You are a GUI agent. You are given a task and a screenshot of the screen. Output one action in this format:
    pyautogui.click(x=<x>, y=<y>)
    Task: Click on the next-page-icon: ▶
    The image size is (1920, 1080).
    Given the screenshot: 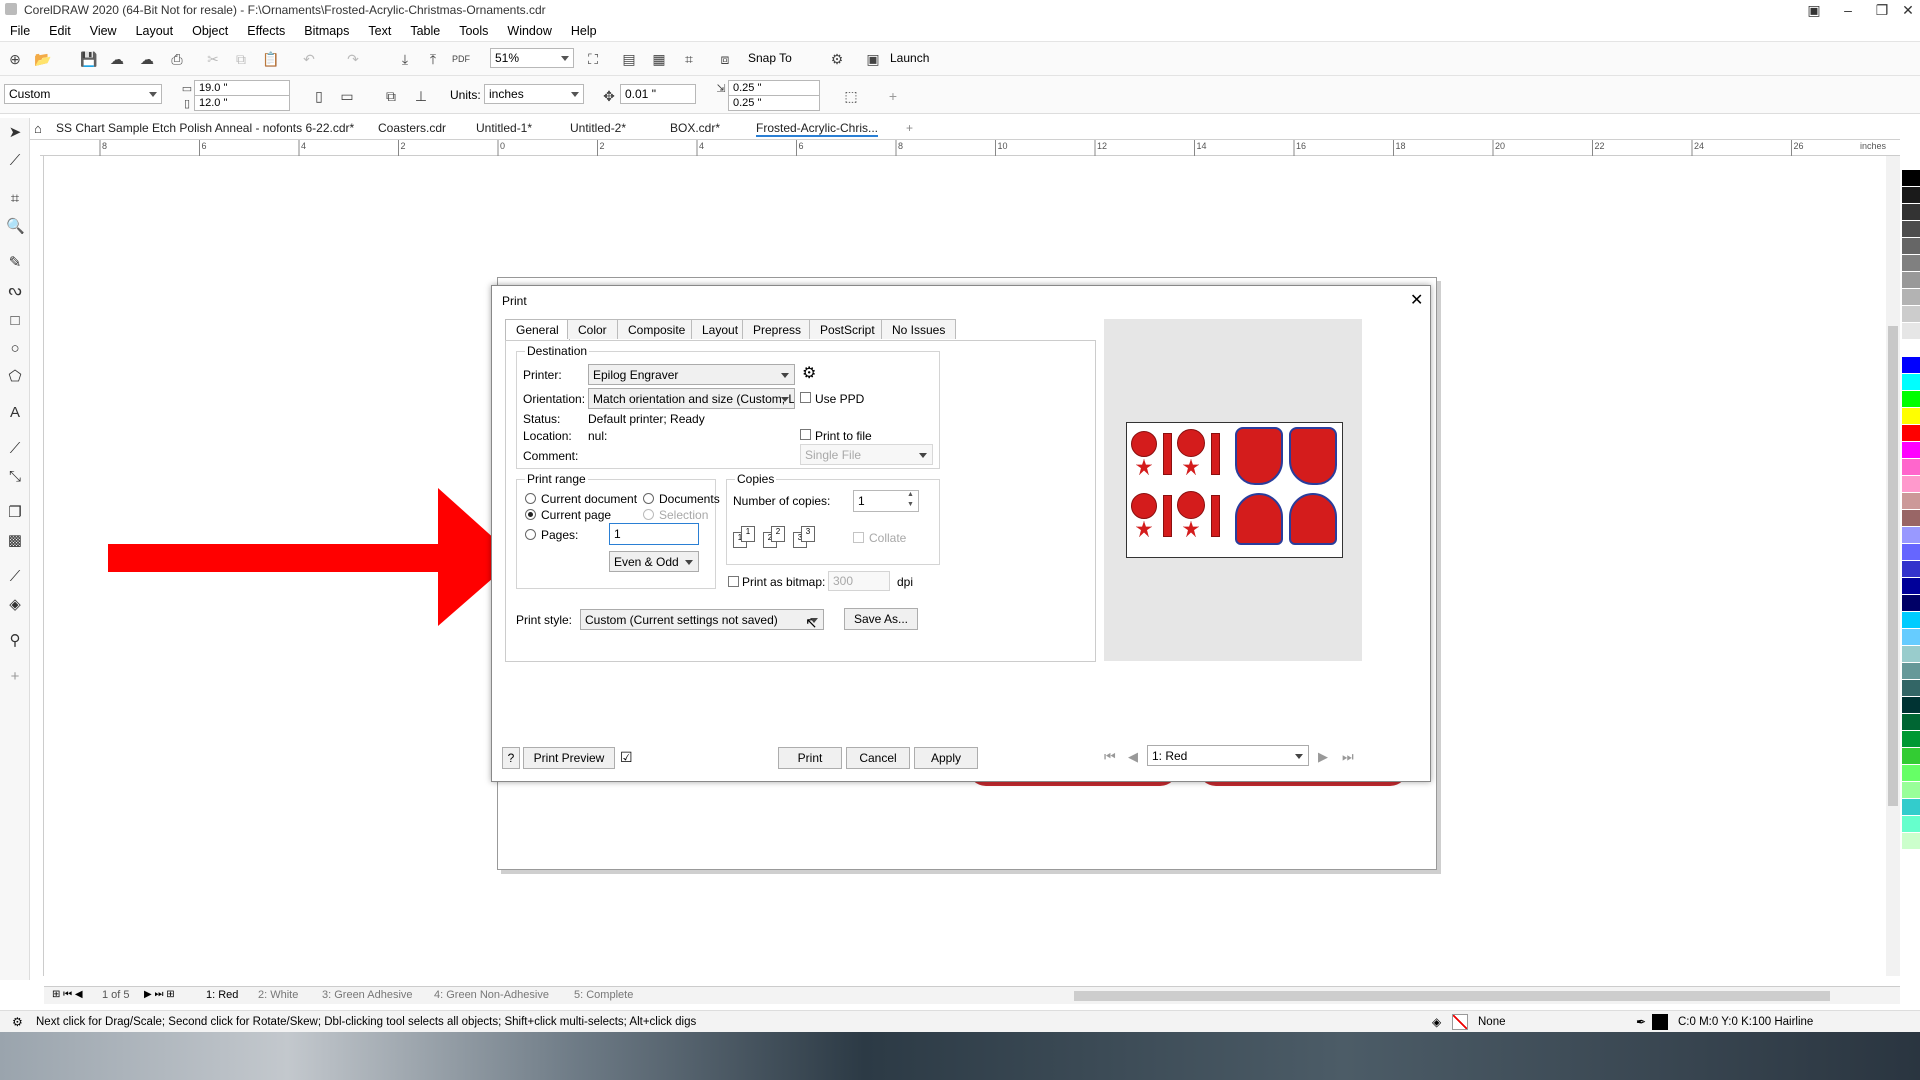 What is the action you would take?
    pyautogui.click(x=1323, y=757)
    